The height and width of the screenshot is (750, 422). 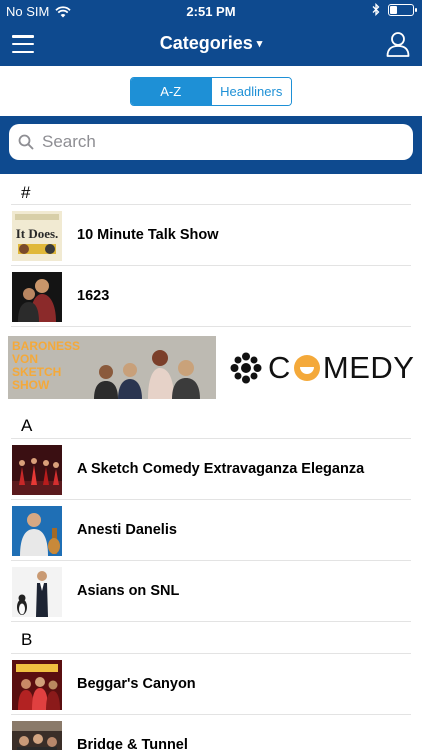 I want to click on cbc-comedy-logo: C MEDY, so click(x=322, y=368).